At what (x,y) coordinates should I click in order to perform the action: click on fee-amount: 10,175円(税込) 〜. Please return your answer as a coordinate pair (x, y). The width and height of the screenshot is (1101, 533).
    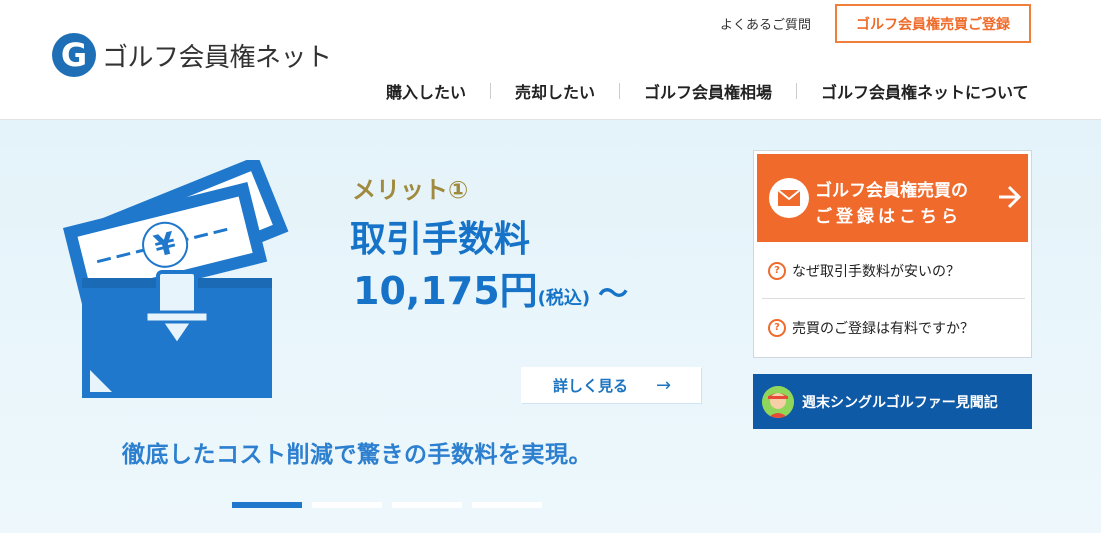
    Looking at the image, I should click on (490, 287).